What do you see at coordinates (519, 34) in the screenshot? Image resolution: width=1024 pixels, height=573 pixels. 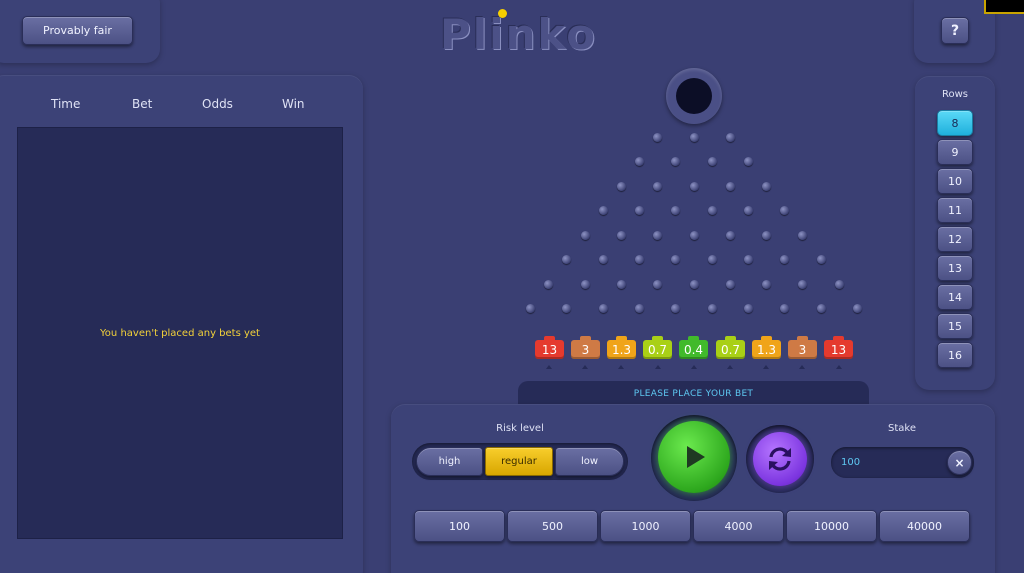 I see `game-logo: Plinko` at bounding box center [519, 34].